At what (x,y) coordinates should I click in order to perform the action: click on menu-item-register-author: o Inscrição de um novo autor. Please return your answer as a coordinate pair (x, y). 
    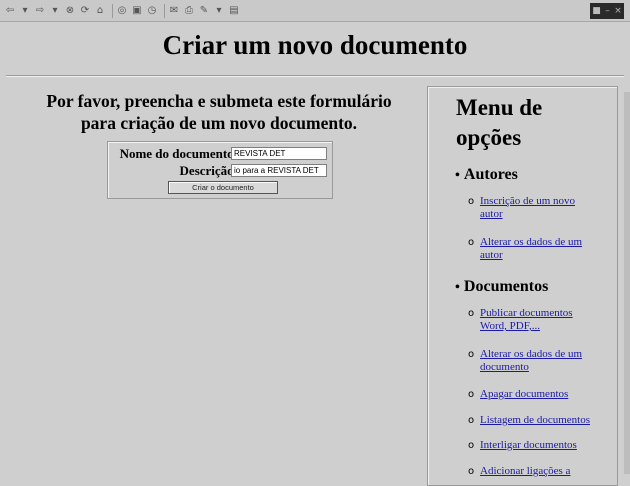
    Looking at the image, I should click on (543, 208).